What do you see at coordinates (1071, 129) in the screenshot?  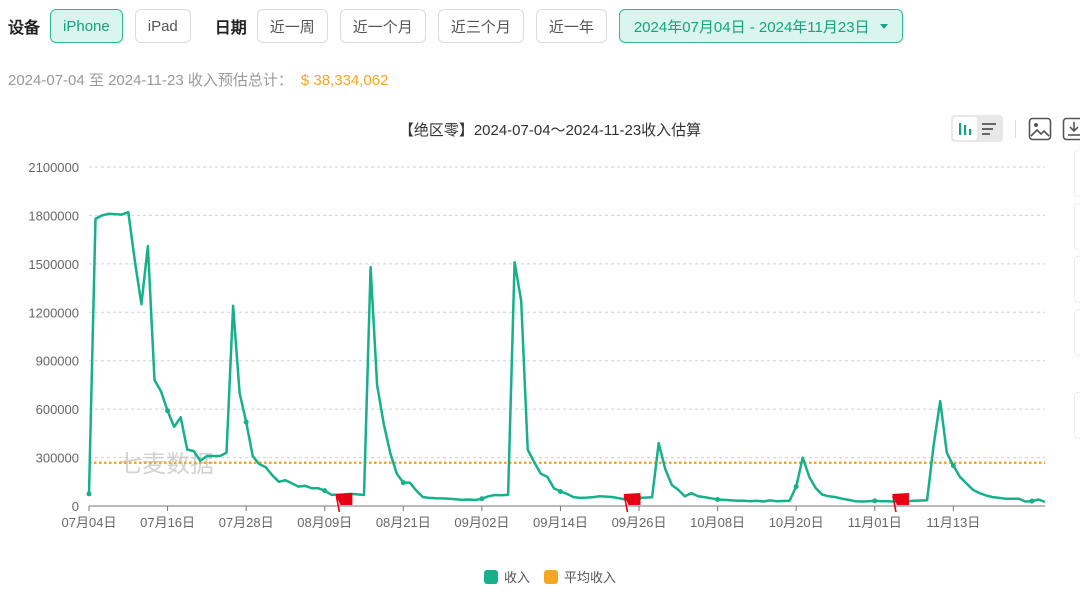 I see `download-icon` at bounding box center [1071, 129].